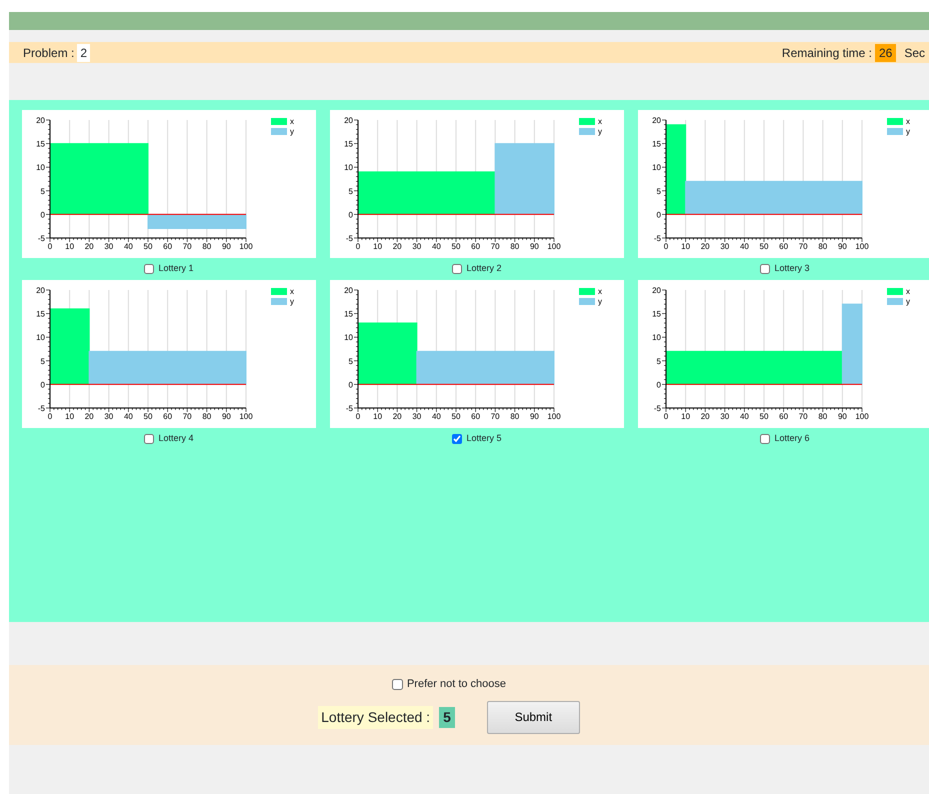  What do you see at coordinates (533, 717) in the screenshot?
I see `submit-button: Submit` at bounding box center [533, 717].